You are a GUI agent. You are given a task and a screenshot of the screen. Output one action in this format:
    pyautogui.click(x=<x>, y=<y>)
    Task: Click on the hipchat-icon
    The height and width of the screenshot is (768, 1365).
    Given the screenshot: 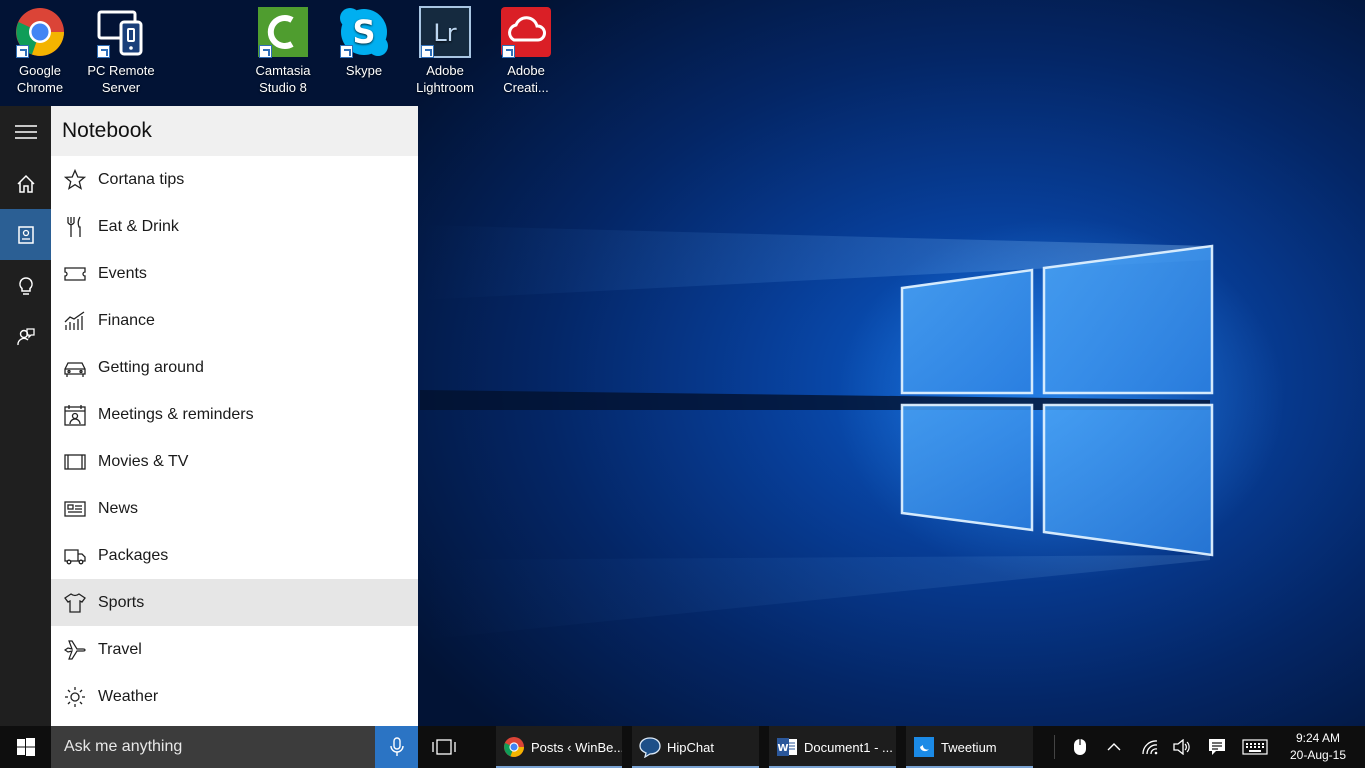 What is the action you would take?
    pyautogui.click(x=650, y=747)
    